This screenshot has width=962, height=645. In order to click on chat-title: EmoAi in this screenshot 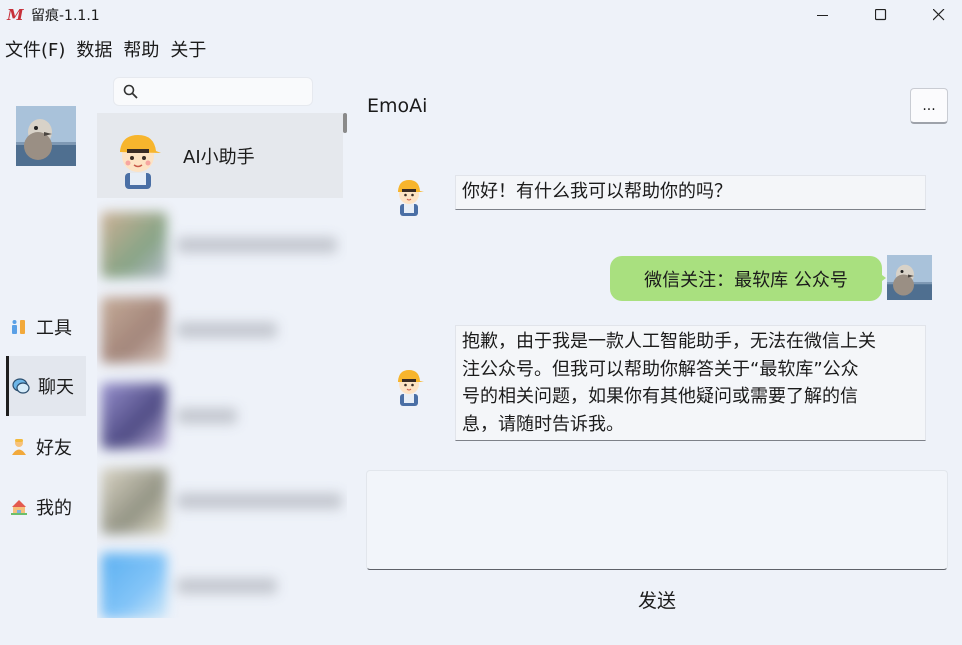, I will do `click(397, 106)`.